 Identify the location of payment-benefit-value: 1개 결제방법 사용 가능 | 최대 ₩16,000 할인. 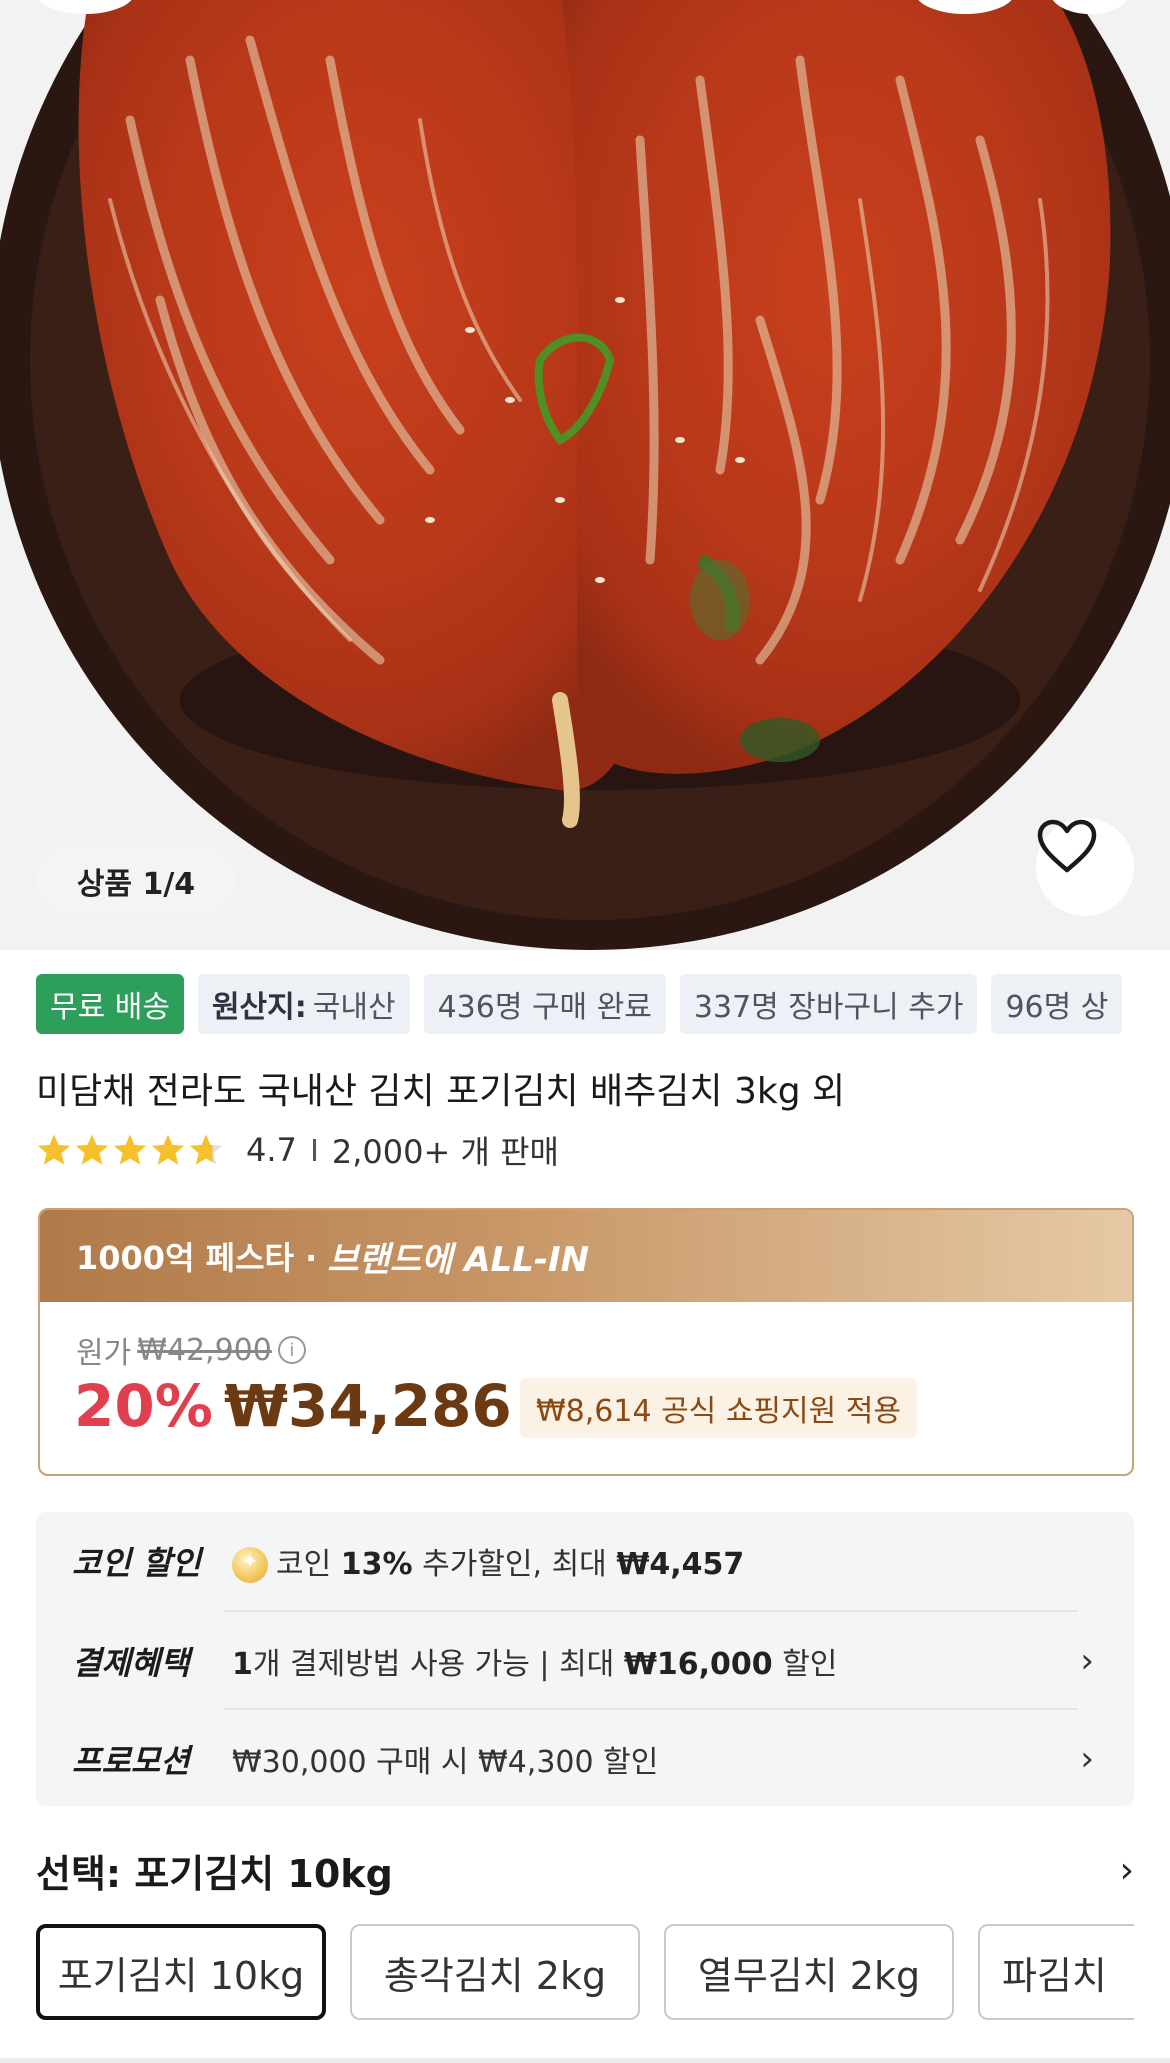
(656, 1661).